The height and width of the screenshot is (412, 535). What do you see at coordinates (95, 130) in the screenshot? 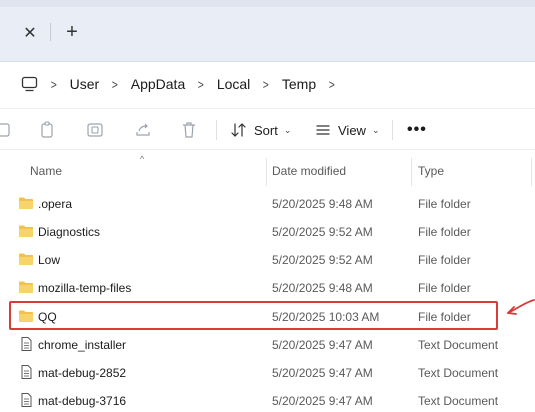
I see `rename-icon` at bounding box center [95, 130].